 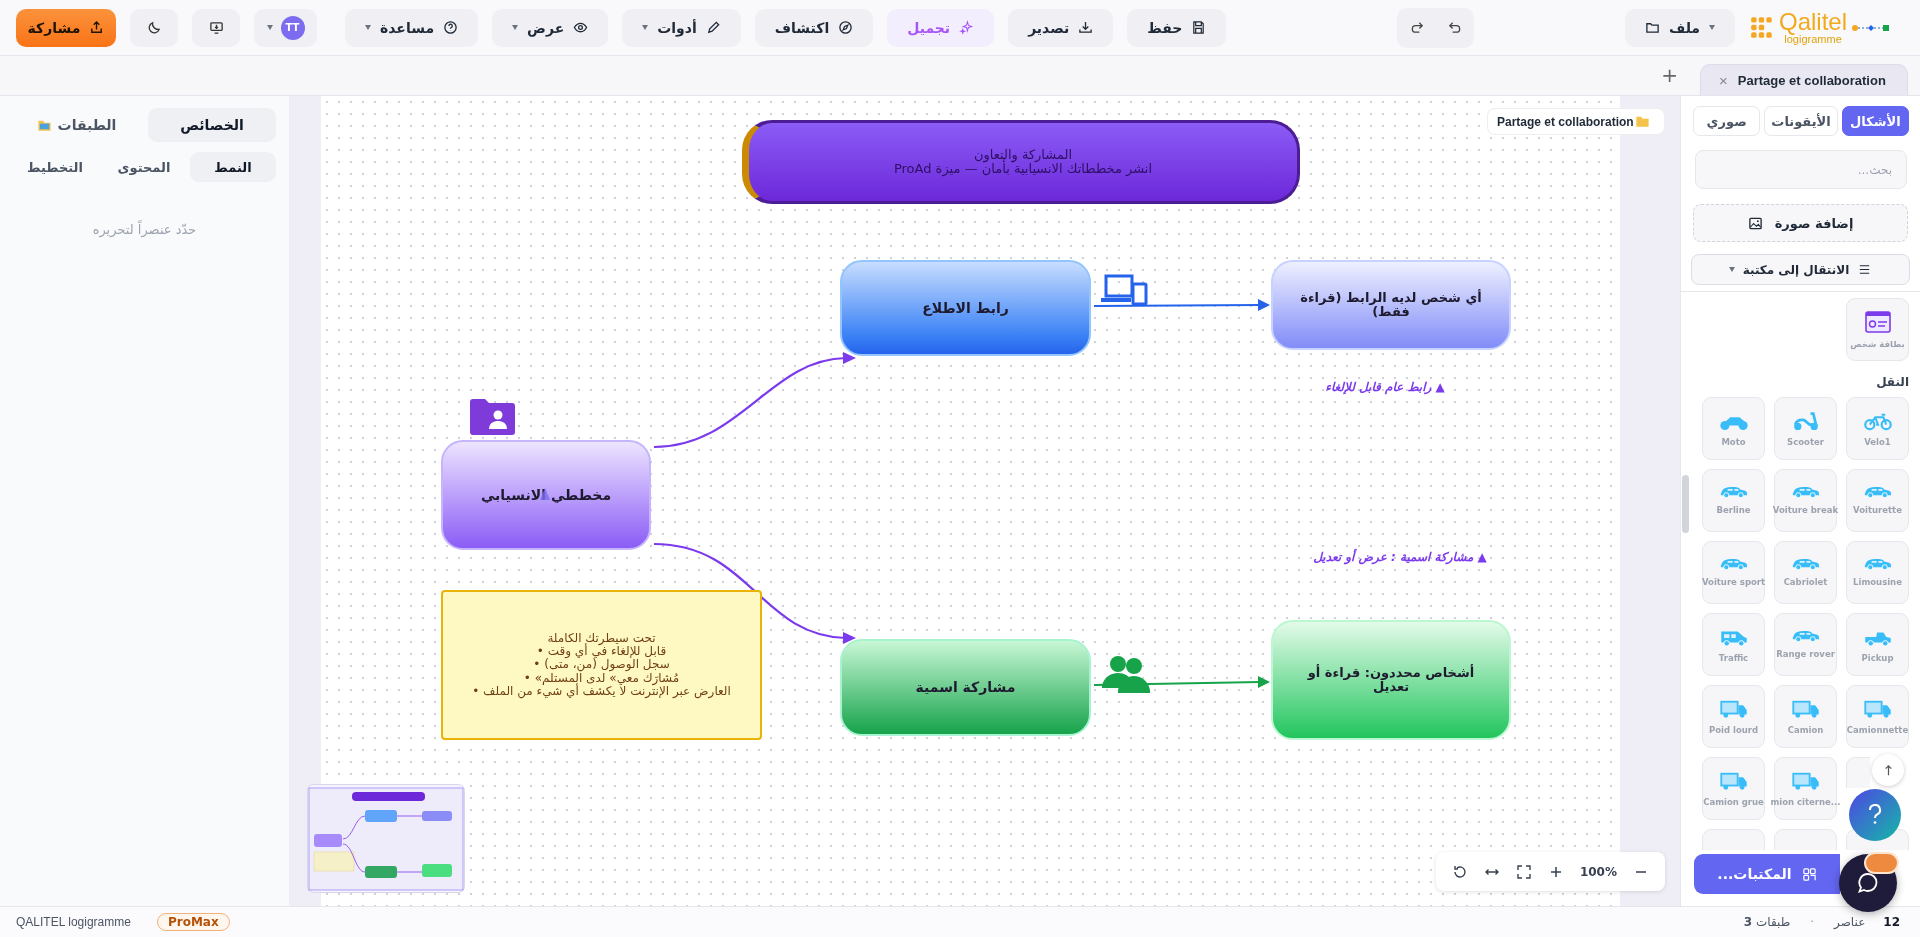 What do you see at coordinates (1800, 223) in the screenshot?
I see `add-image-button: إضافة صورة` at bounding box center [1800, 223].